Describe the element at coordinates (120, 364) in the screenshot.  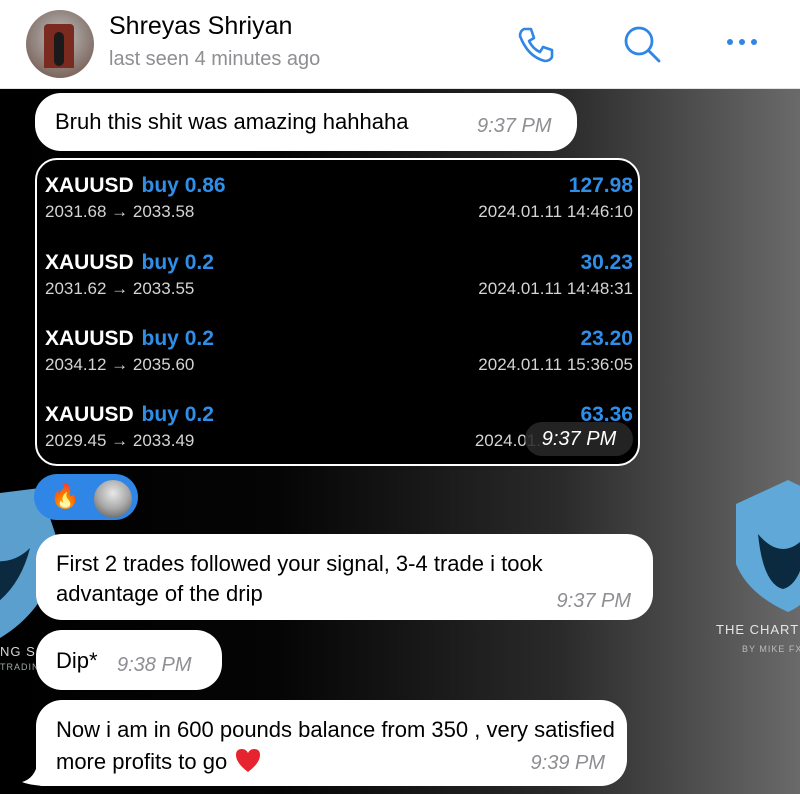
I see `trade-prices: 2034.12 → 2035.60` at that location.